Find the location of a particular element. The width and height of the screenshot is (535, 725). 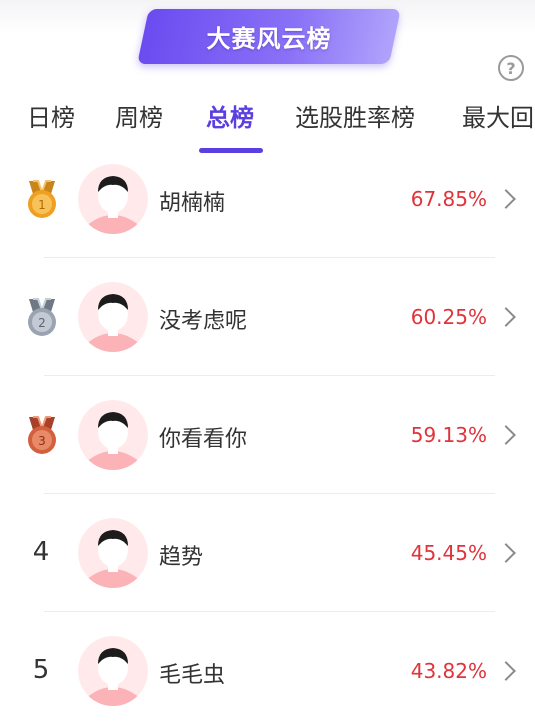

silver-medal-icon: 2 is located at coordinates (42, 317).